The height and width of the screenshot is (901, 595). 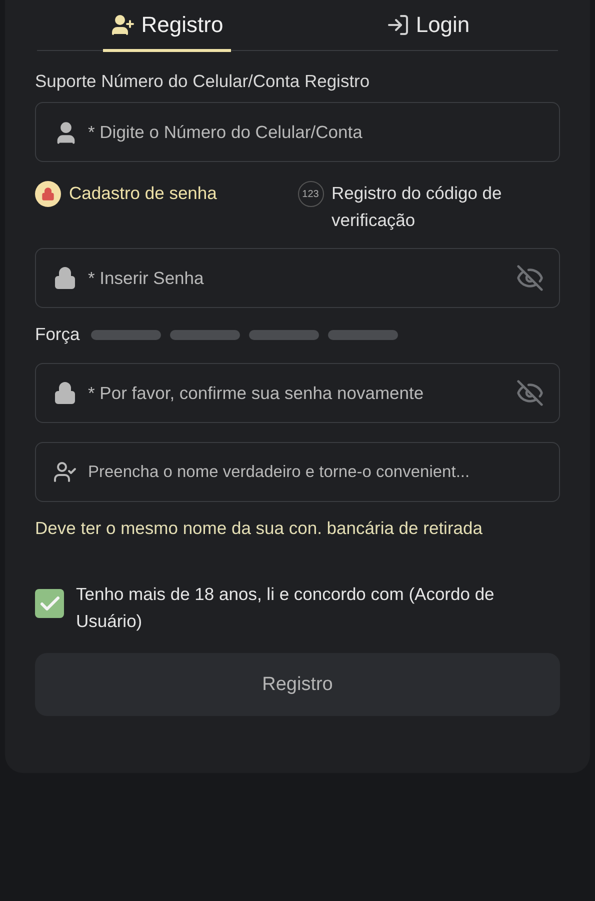 I want to click on password-field: * Inserir Senha, so click(x=297, y=278).